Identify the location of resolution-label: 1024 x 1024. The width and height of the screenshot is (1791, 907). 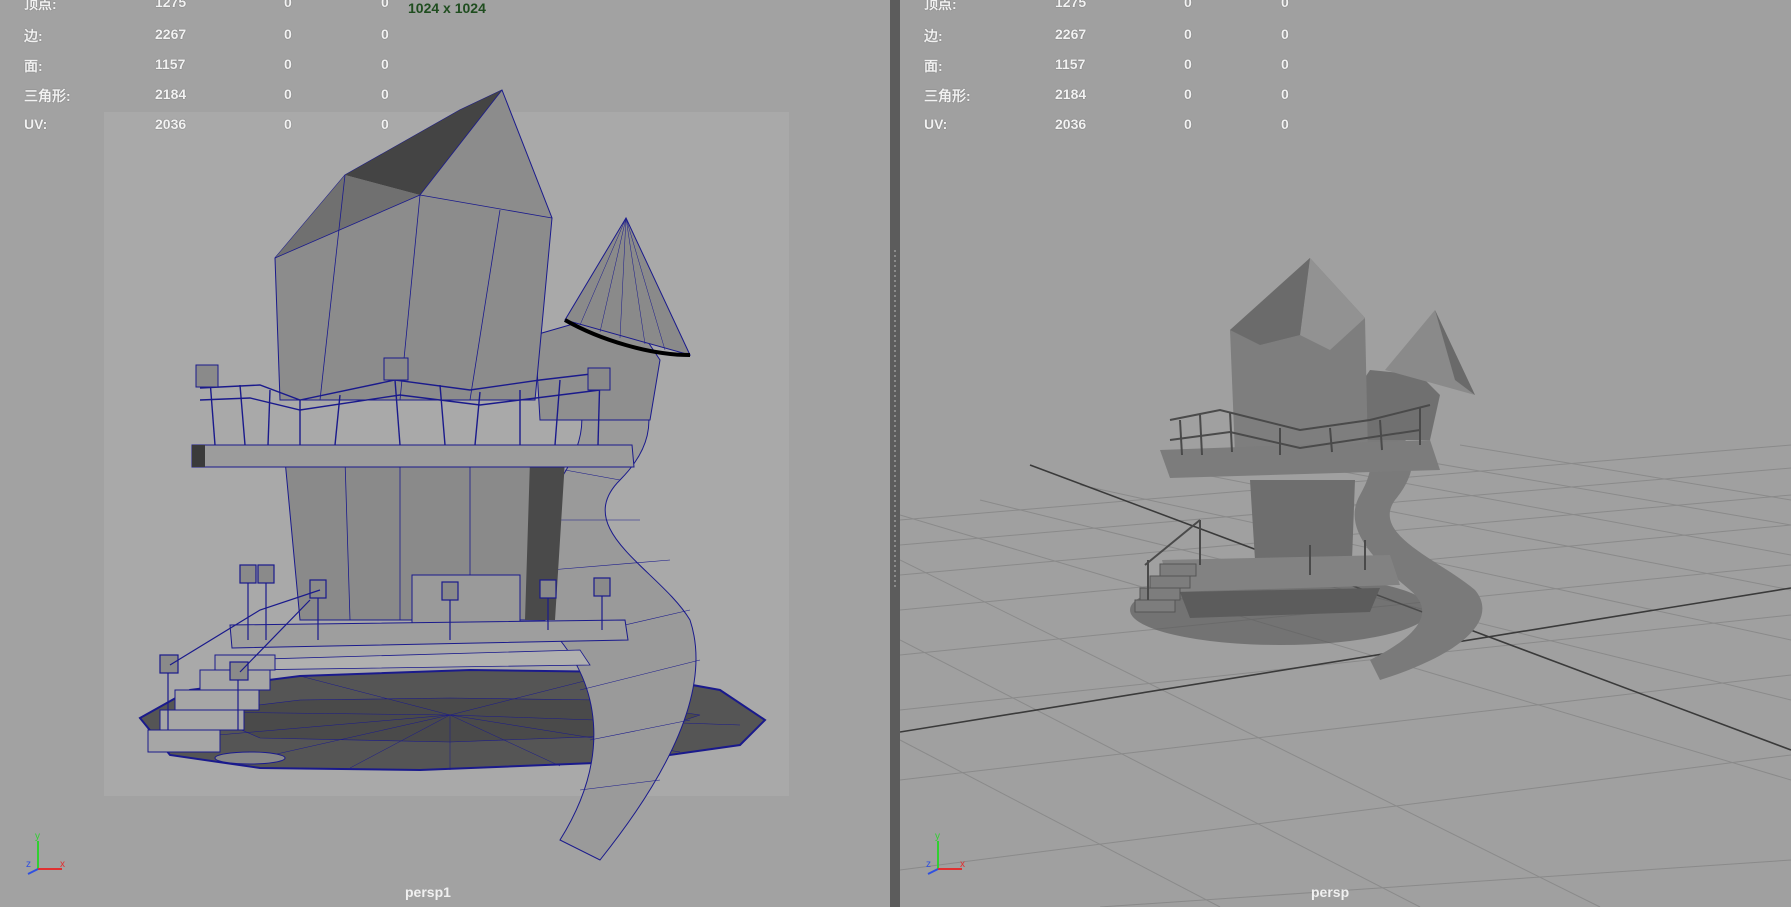
(447, 8).